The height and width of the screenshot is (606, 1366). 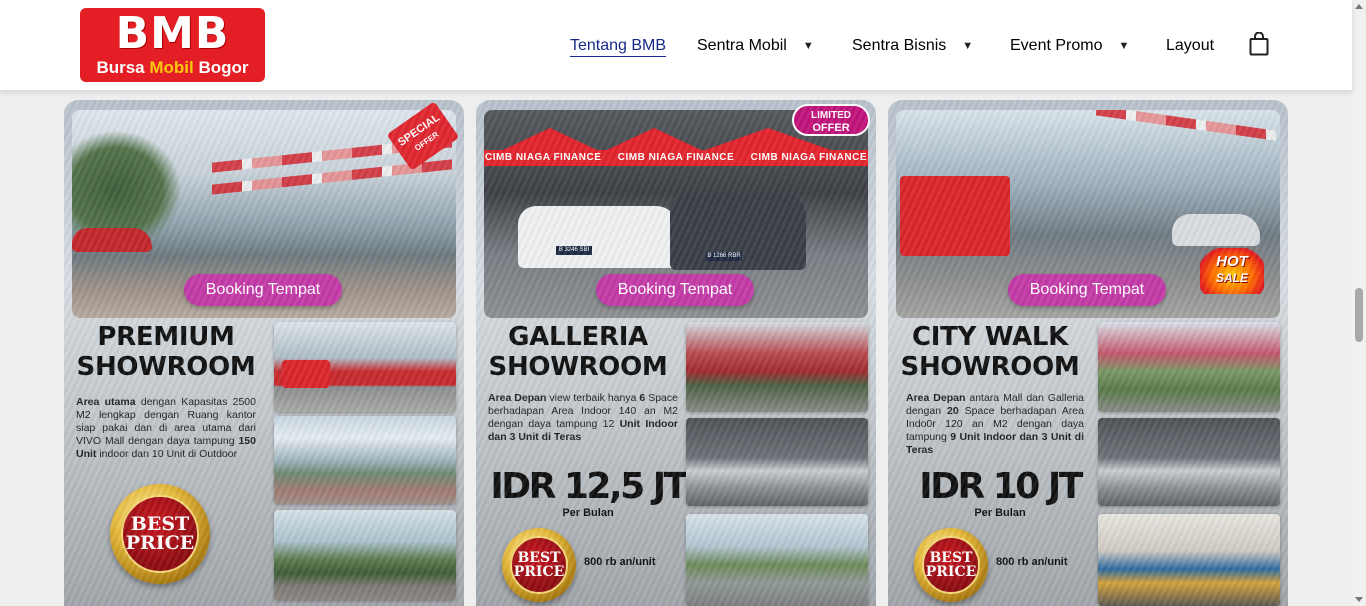 I want to click on badge-text: LIMITED, so click(x=831, y=115).